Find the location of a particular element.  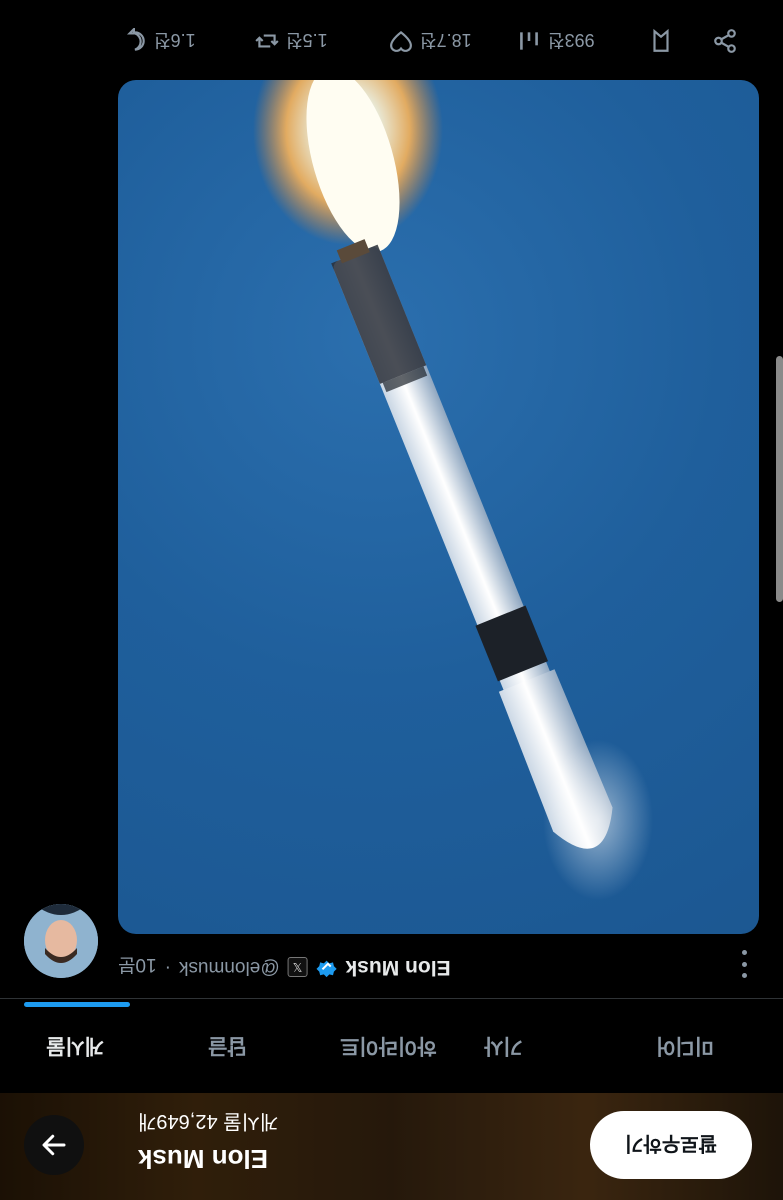

like-count: 18.7천 is located at coordinates (446, 40).